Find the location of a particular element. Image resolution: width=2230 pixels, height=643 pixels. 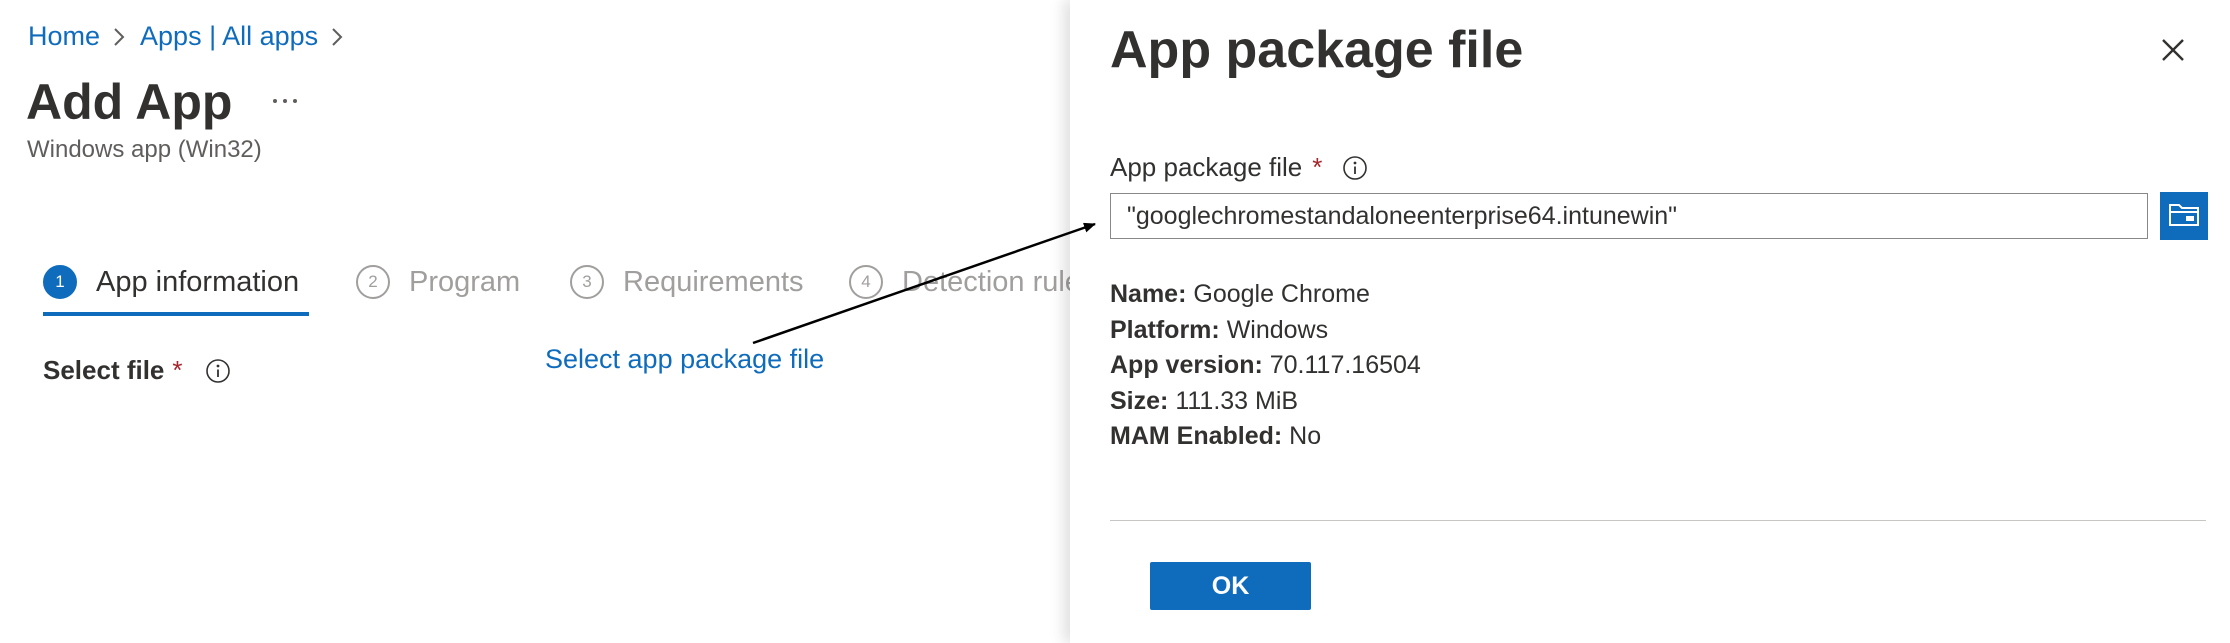

detail-row-name: Name: Google Chrome is located at coordinates (1265, 295).